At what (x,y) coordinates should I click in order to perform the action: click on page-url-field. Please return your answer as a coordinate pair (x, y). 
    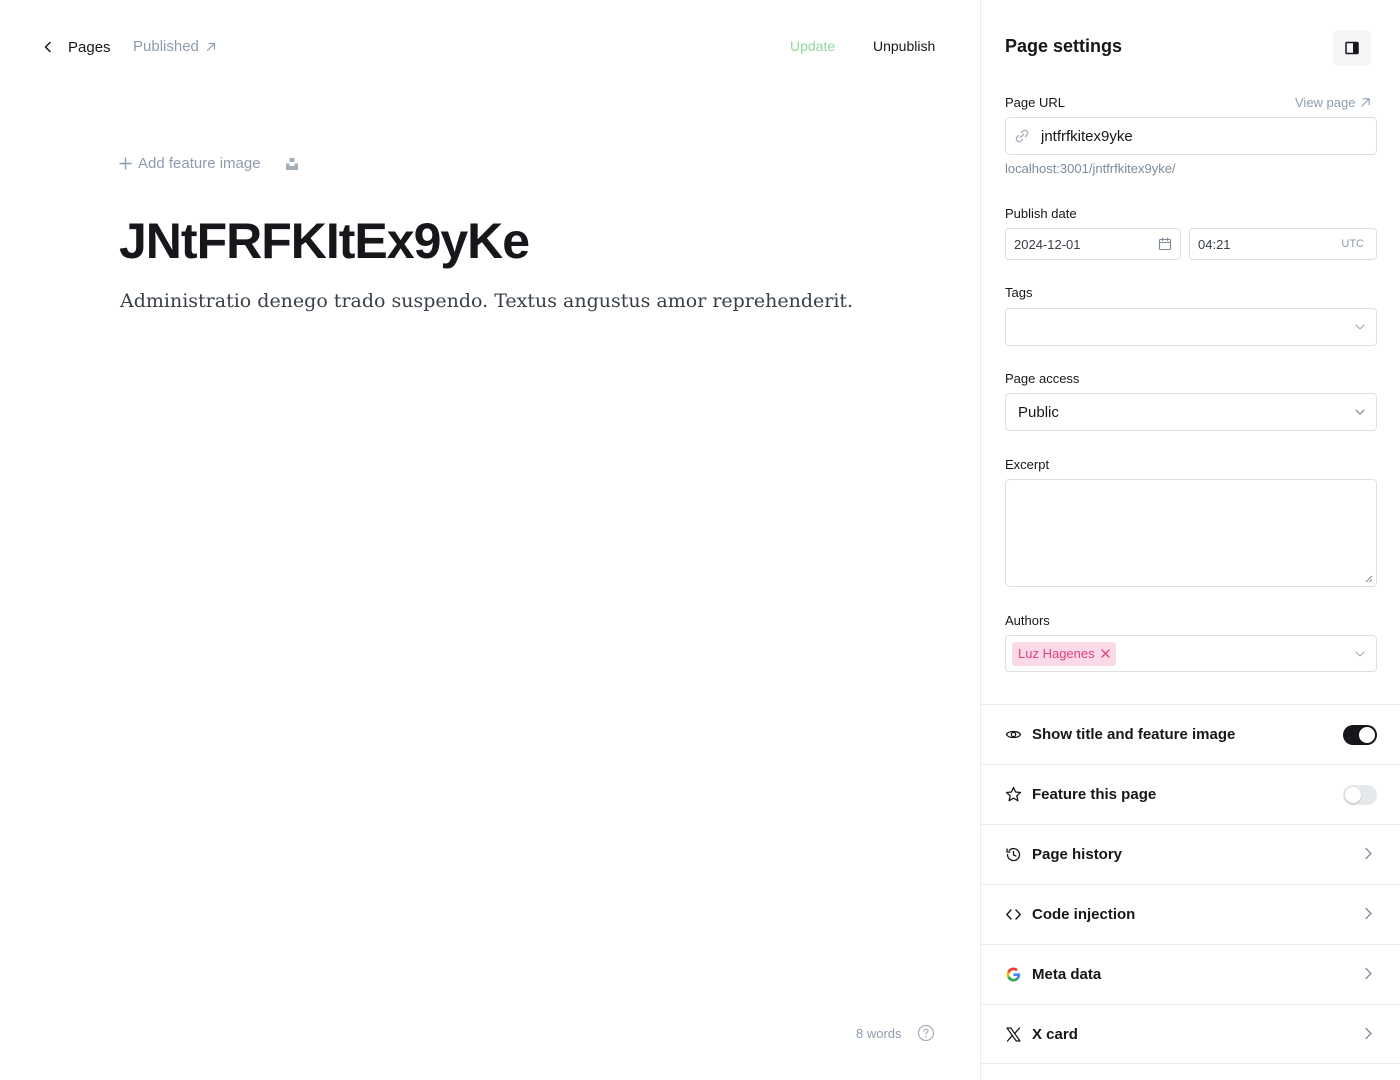
    Looking at the image, I should click on (1191, 136).